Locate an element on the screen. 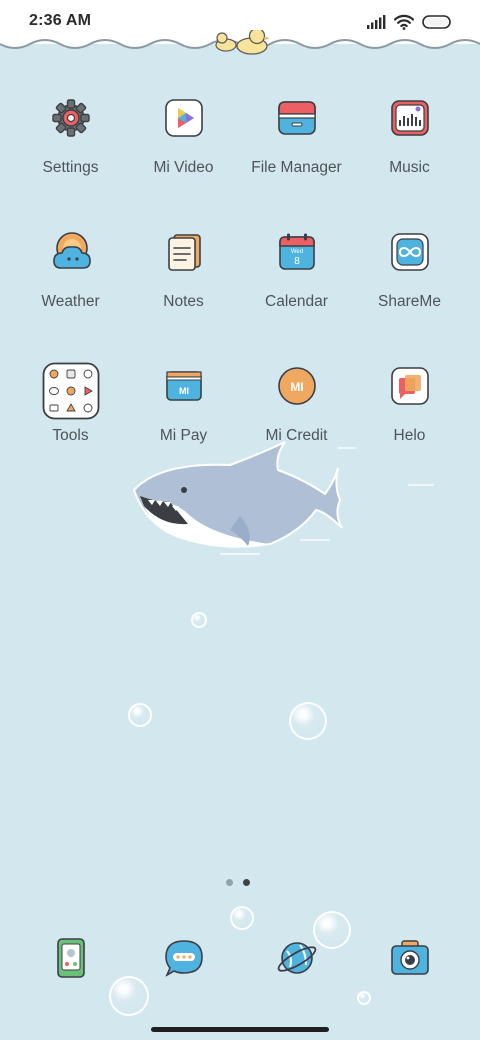 This screenshot has height=1040, width=480. calendar-day: 8 is located at coordinates (297, 261).